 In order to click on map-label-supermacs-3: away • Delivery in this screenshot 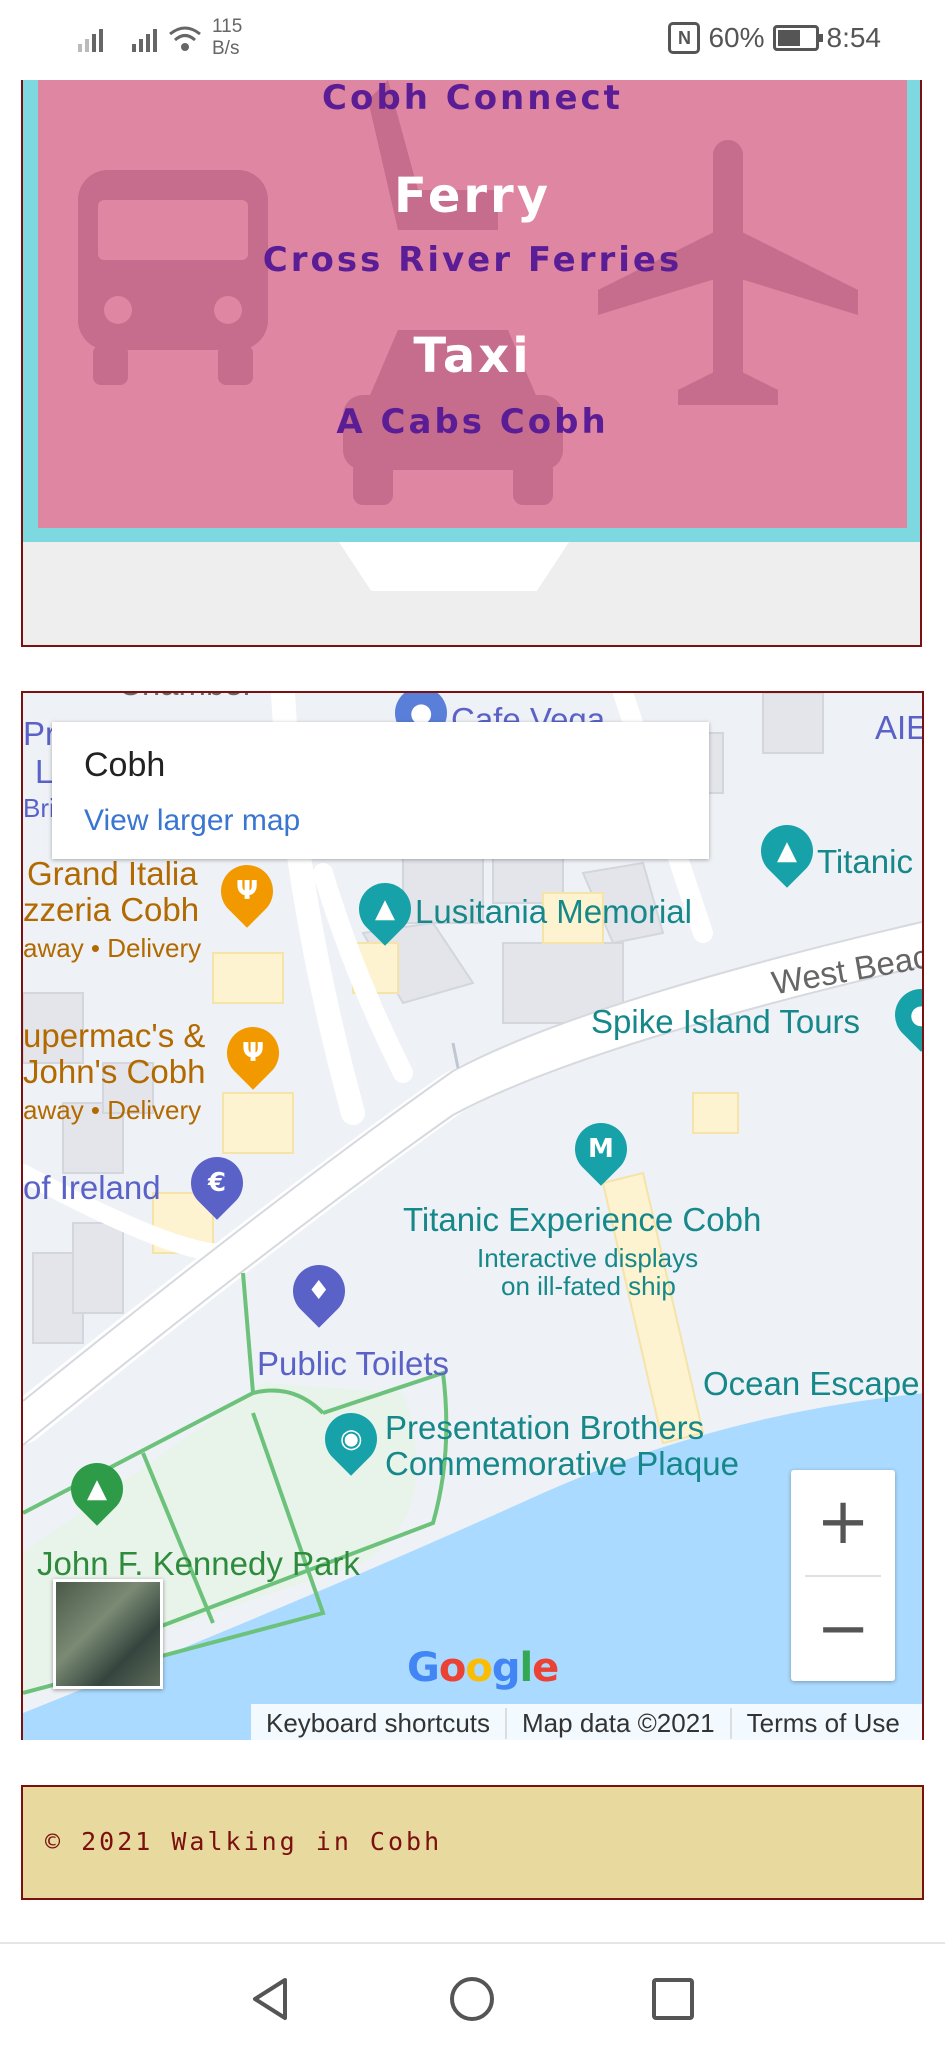, I will do `click(112, 1110)`.